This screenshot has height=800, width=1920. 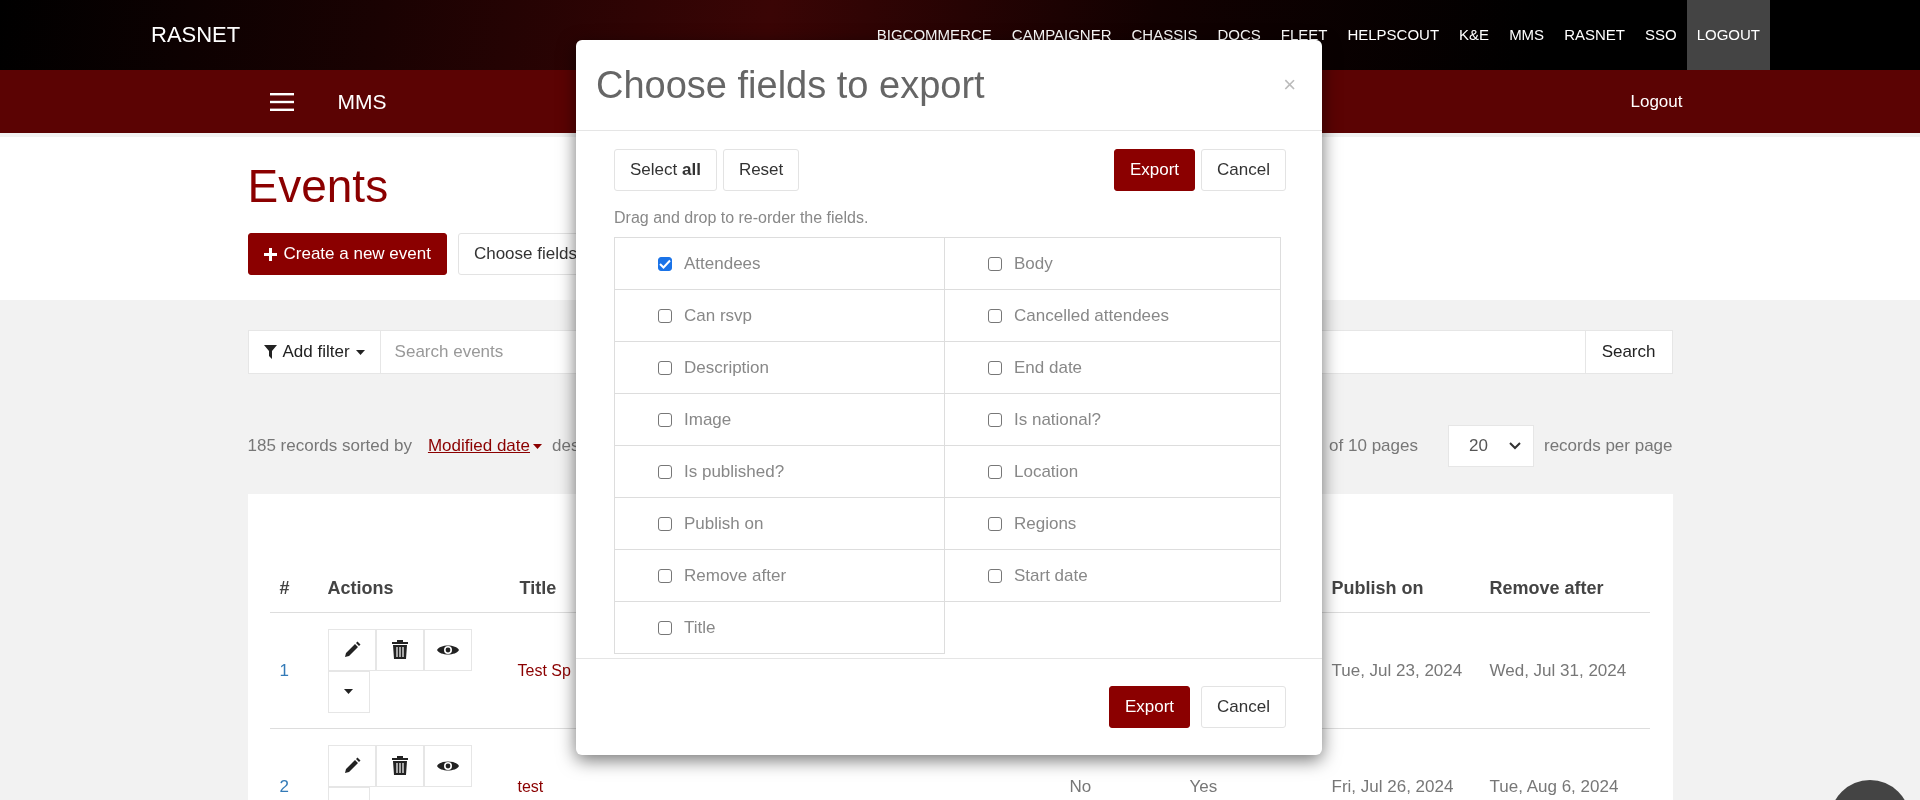 I want to click on row-number: 2, so click(x=284, y=786).